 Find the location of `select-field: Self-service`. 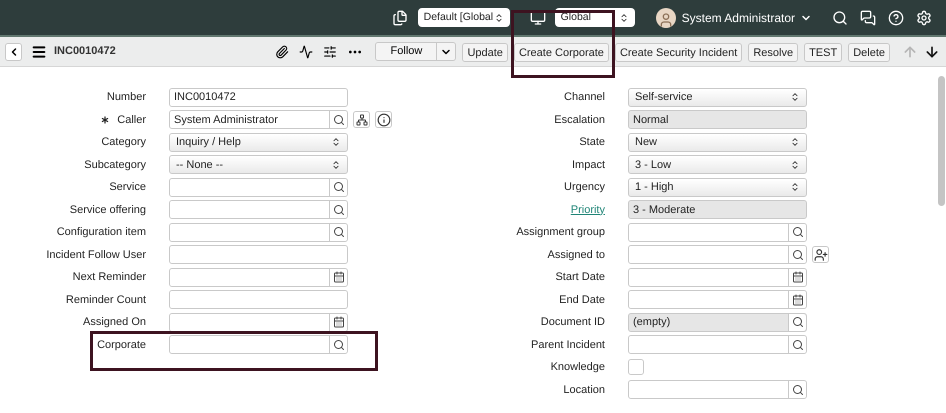

select-field: Self-service is located at coordinates (717, 97).